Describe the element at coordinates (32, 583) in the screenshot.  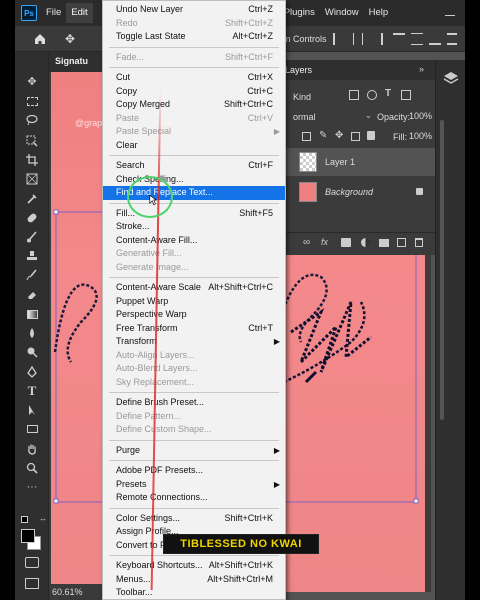
I see `screen-mode-icon` at that location.